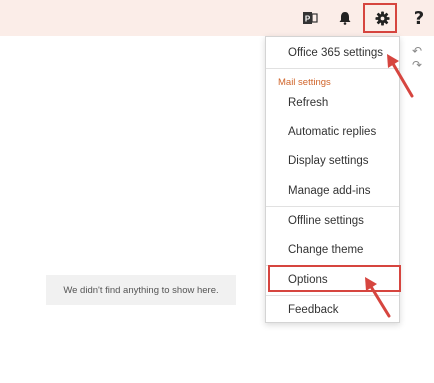  Describe the element at coordinates (332, 161) in the screenshot. I see `menu-item-display-settings: Display settings` at that location.